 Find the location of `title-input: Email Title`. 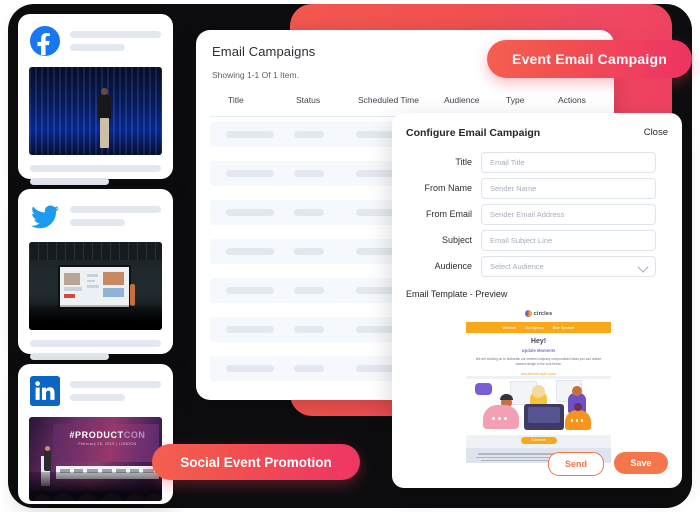

title-input: Email Title is located at coordinates (568, 162).